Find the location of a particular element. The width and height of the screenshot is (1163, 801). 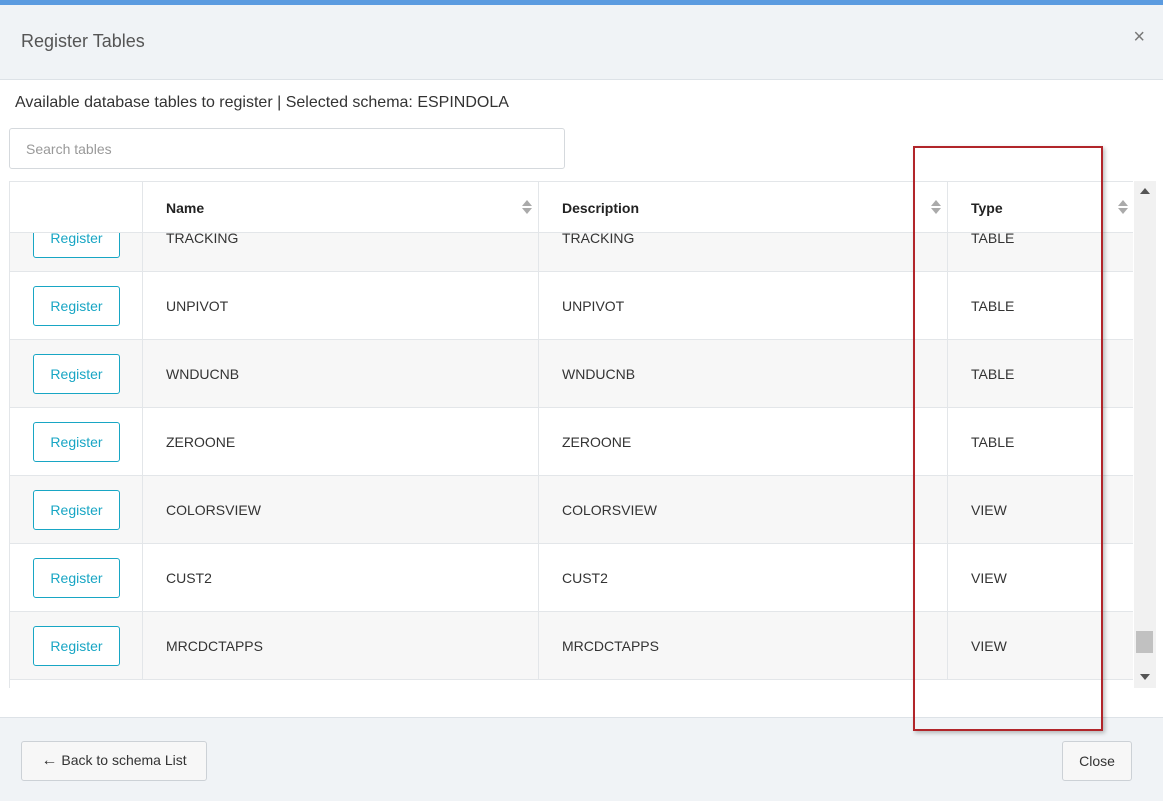

back-to-schema-list-button: ← Back to schema List is located at coordinates (114, 761).